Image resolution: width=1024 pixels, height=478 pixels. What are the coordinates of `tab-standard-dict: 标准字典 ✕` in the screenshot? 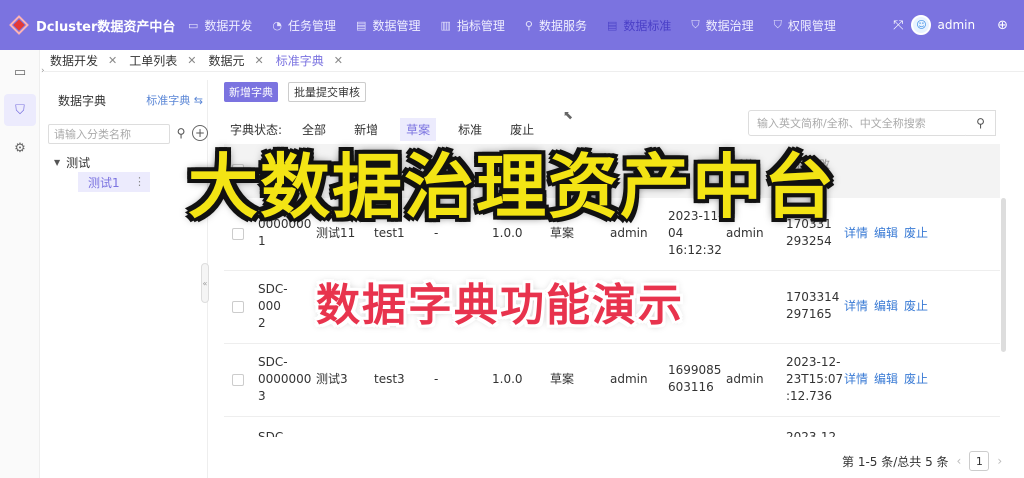 It's located at (309, 61).